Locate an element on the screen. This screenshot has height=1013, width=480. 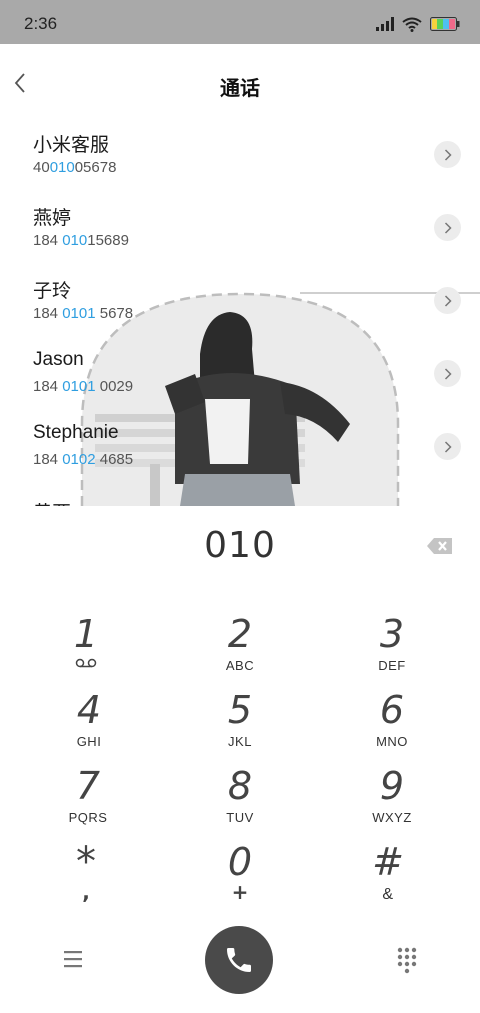
key-letters: TUV is located at coordinates (240, 817).